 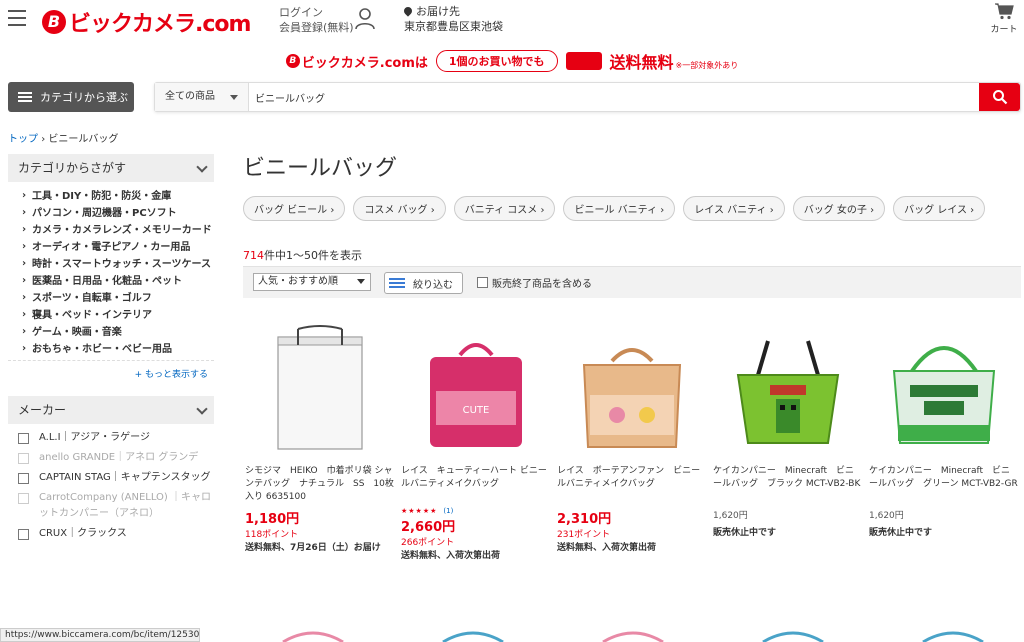 I want to click on category-section-header: カテゴリからさがす, so click(x=111, y=168).